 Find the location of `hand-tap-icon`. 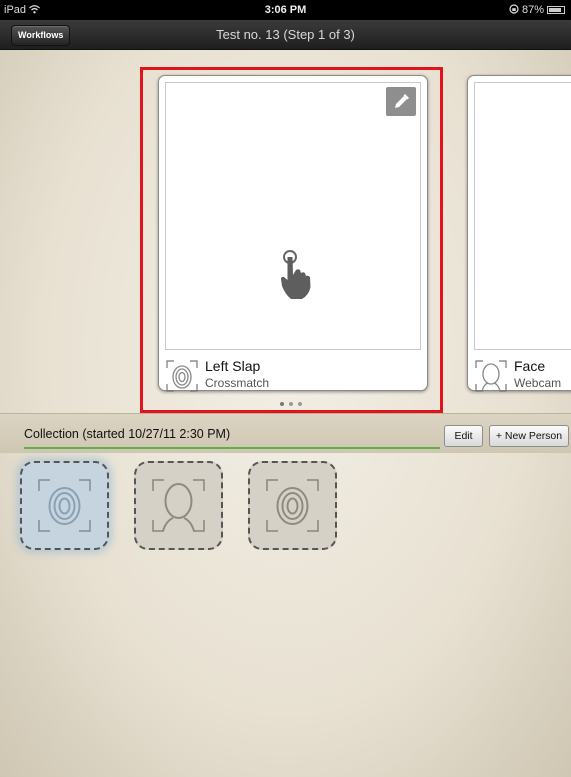

hand-tap-icon is located at coordinates (296, 277).